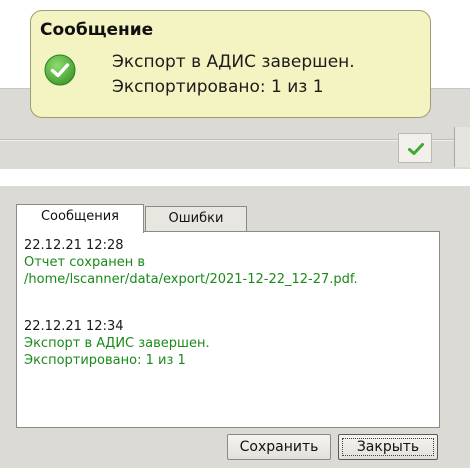 The width and height of the screenshot is (470, 468). I want to click on log-timestamp: 22.12.21 12:34, so click(74, 326).